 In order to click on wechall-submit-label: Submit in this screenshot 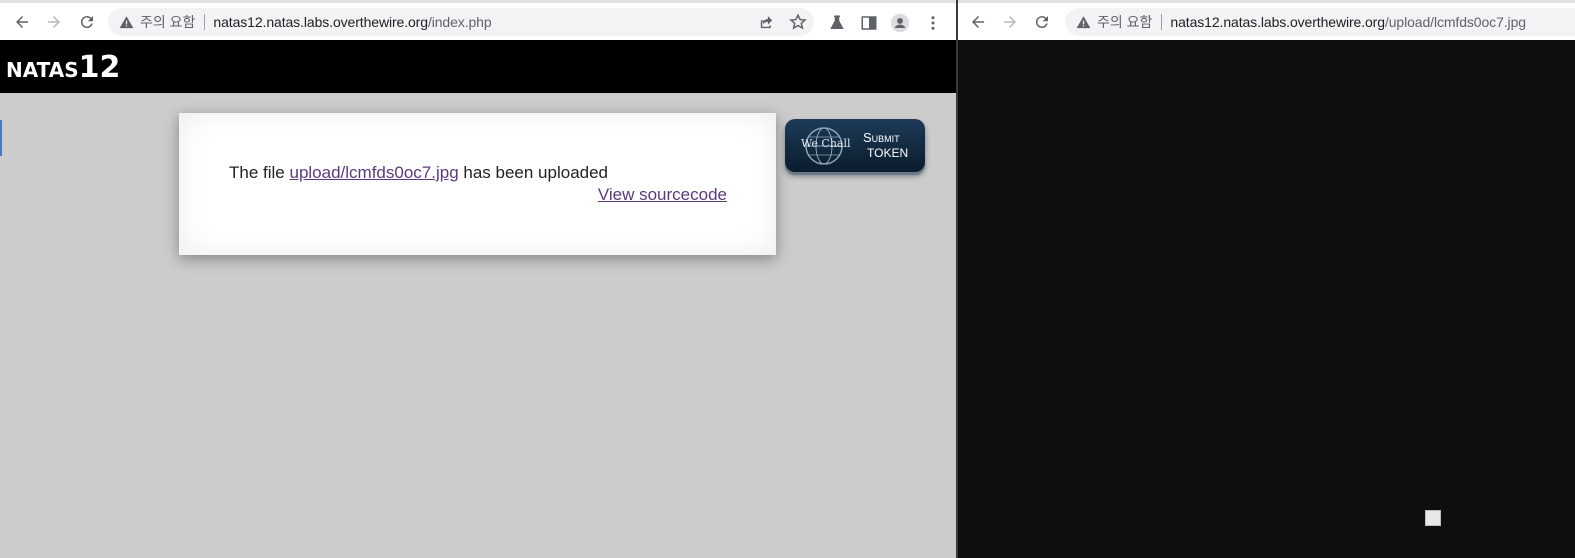, I will do `click(881, 137)`.